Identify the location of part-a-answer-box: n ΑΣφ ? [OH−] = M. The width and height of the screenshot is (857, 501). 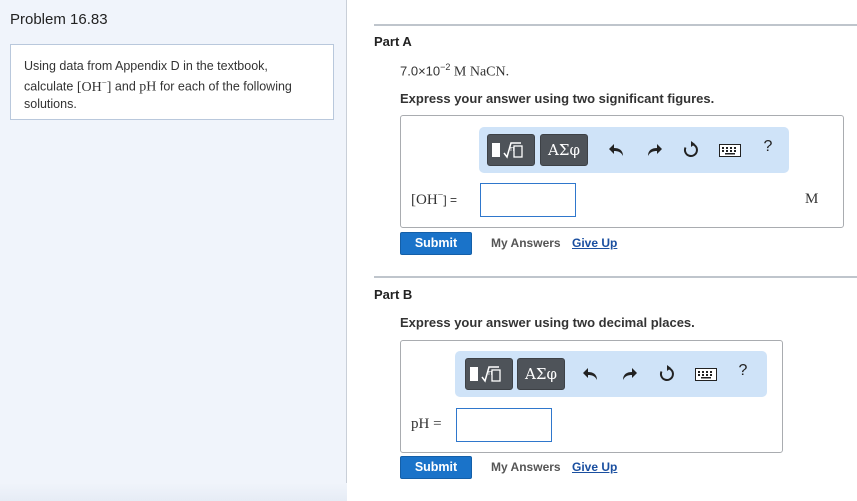
(622, 171).